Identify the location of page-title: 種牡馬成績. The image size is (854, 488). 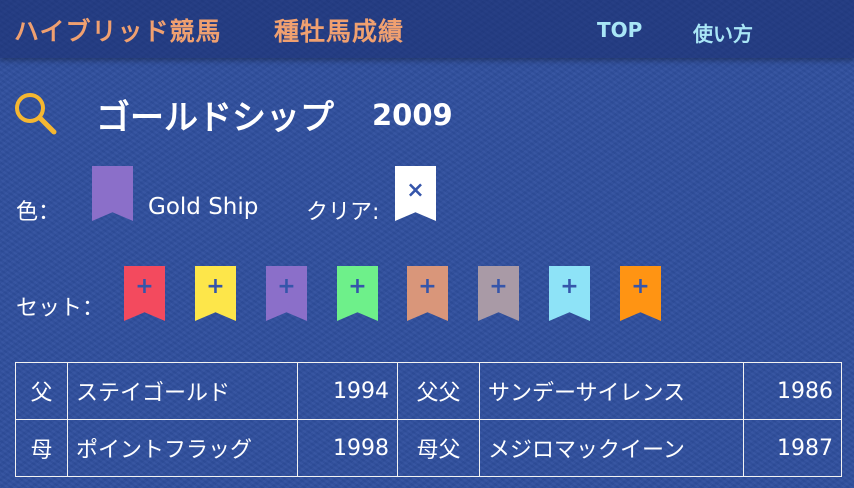
(339, 31).